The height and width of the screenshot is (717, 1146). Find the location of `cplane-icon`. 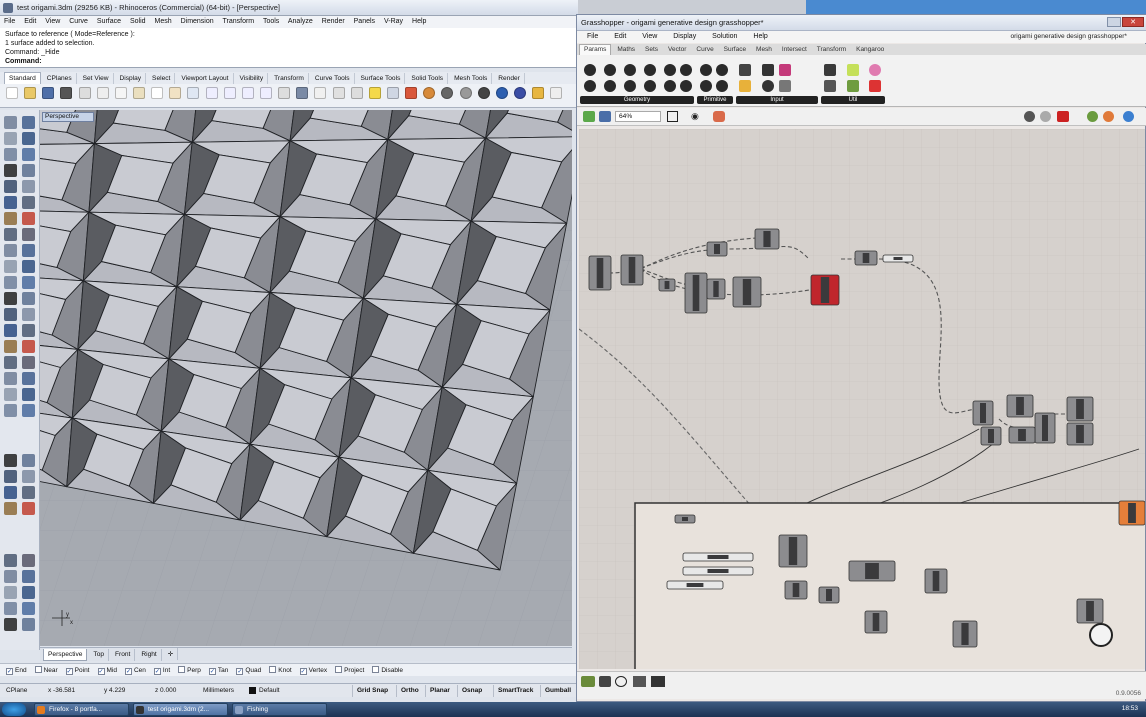

cplane-icon is located at coordinates (338, 93).